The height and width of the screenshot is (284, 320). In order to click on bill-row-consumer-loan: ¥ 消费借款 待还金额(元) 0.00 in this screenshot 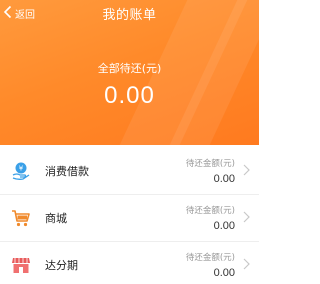, I will do `click(129, 171)`.